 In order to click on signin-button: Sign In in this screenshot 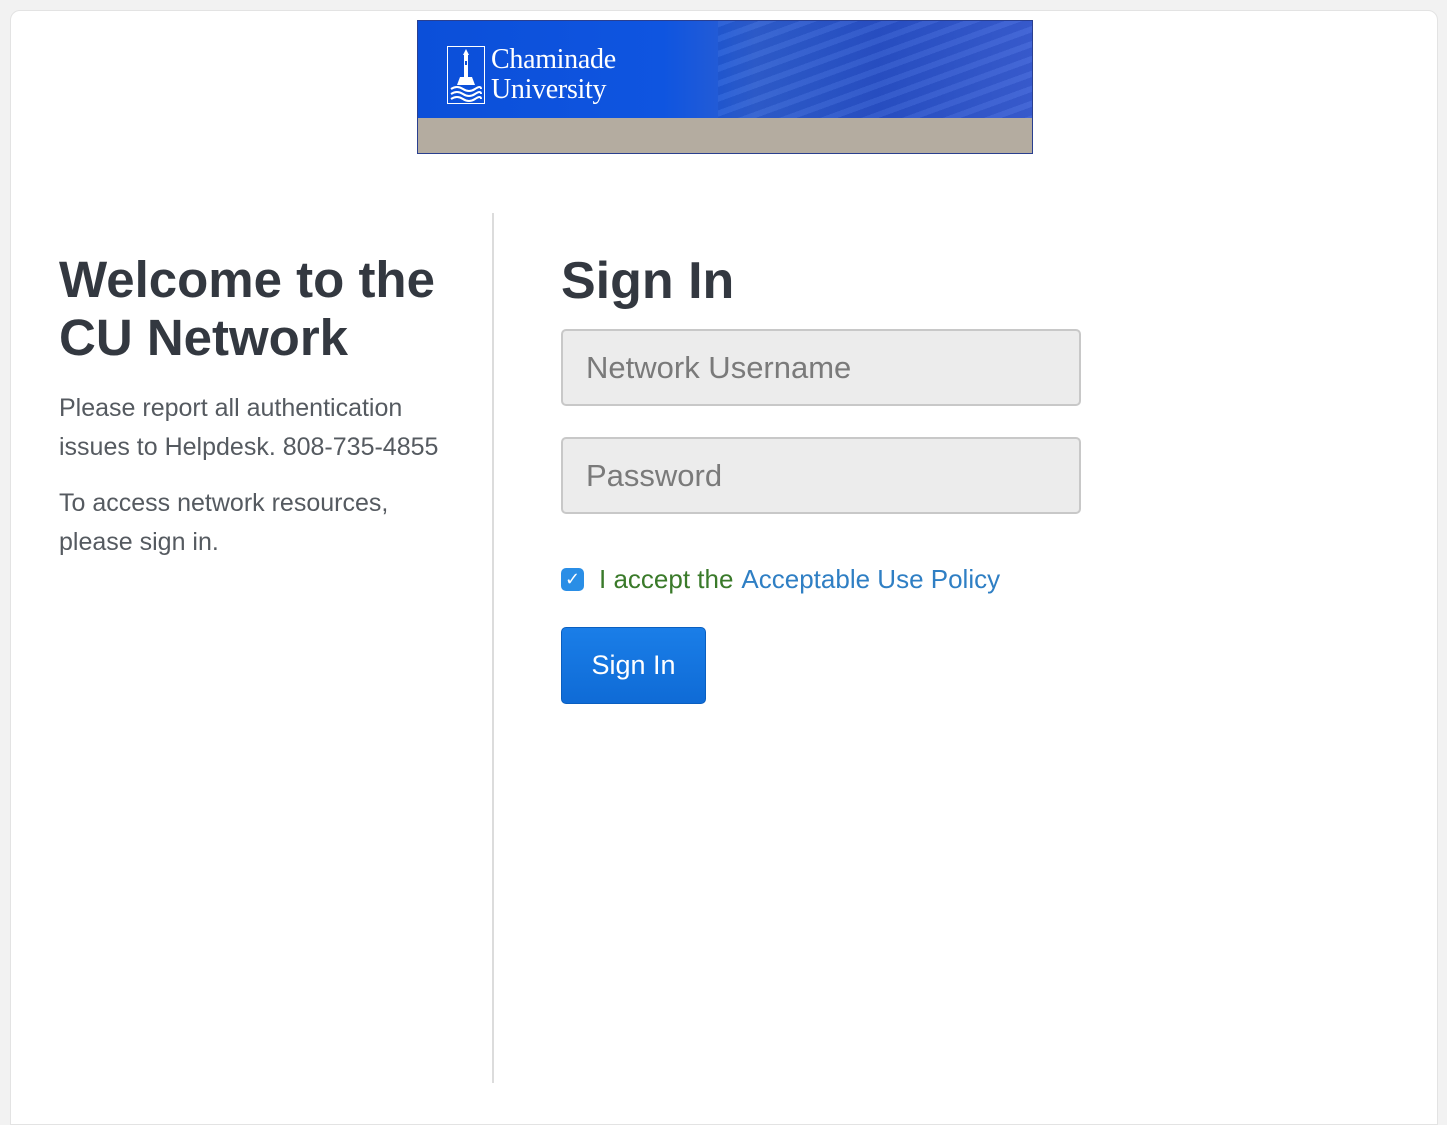, I will do `click(633, 665)`.